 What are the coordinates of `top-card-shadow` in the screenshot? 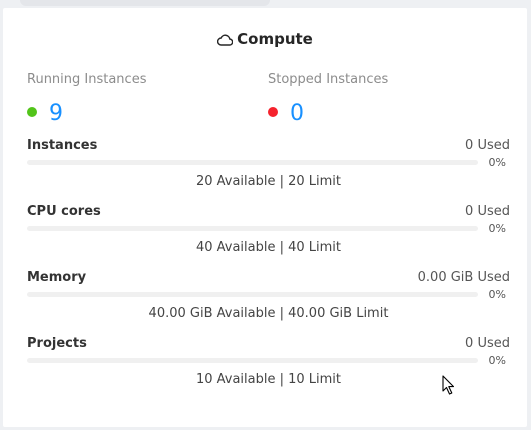 It's located at (145, 3).